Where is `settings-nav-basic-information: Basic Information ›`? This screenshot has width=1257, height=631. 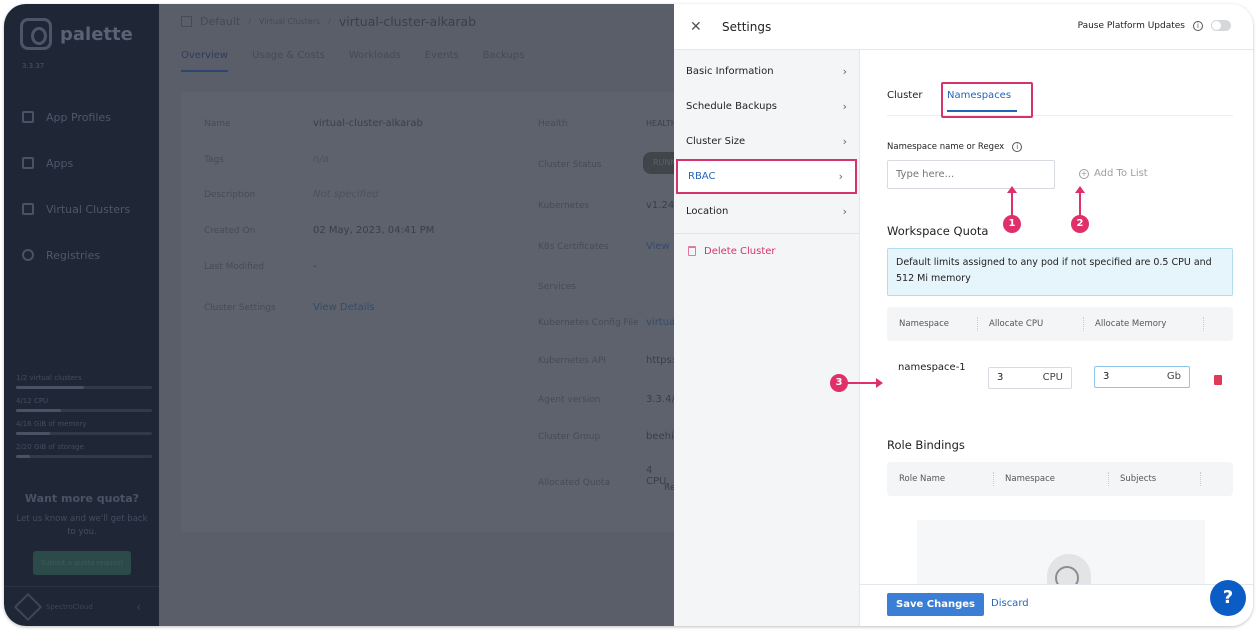 settings-nav-basic-information: Basic Information › is located at coordinates (766, 71).